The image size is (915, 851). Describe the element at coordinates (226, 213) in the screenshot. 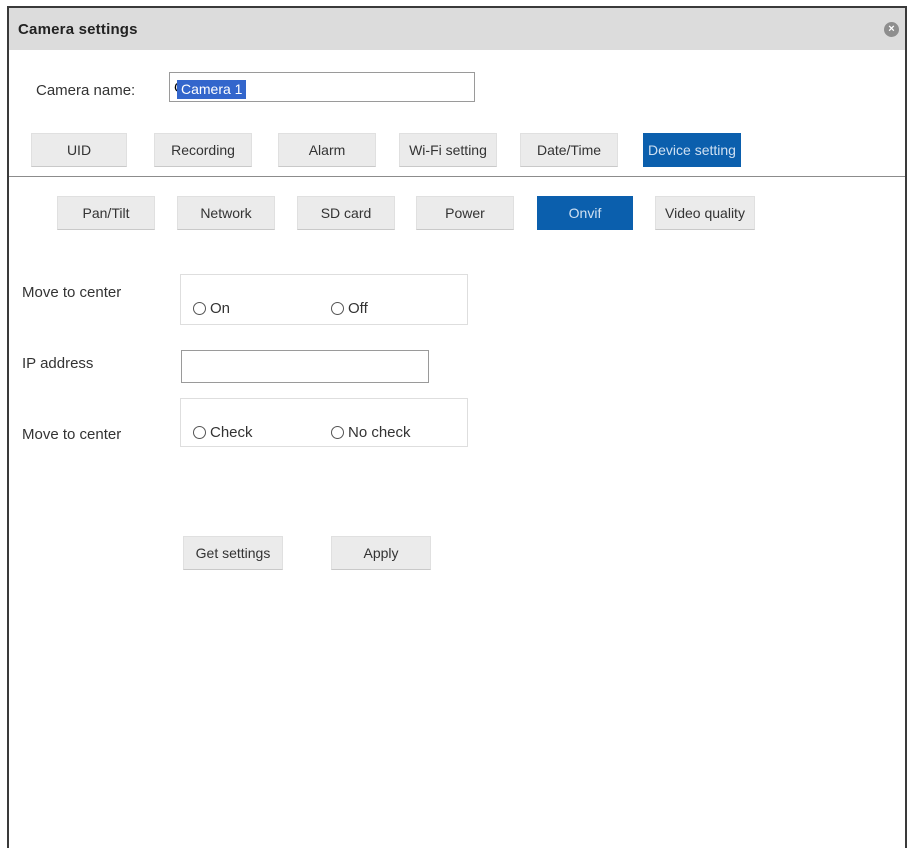

I see `subtab-network: Network` at that location.